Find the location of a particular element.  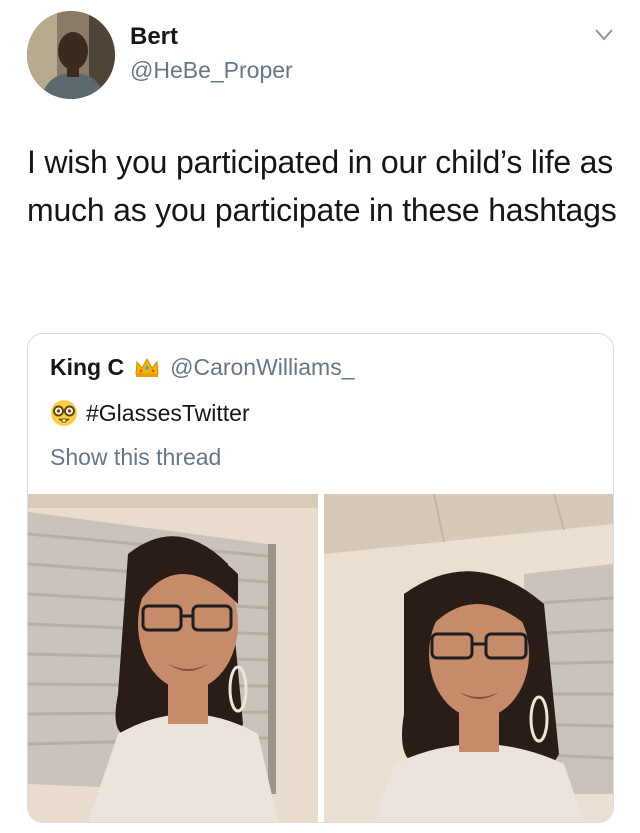

quoted-author-name: King C is located at coordinates (87, 366).